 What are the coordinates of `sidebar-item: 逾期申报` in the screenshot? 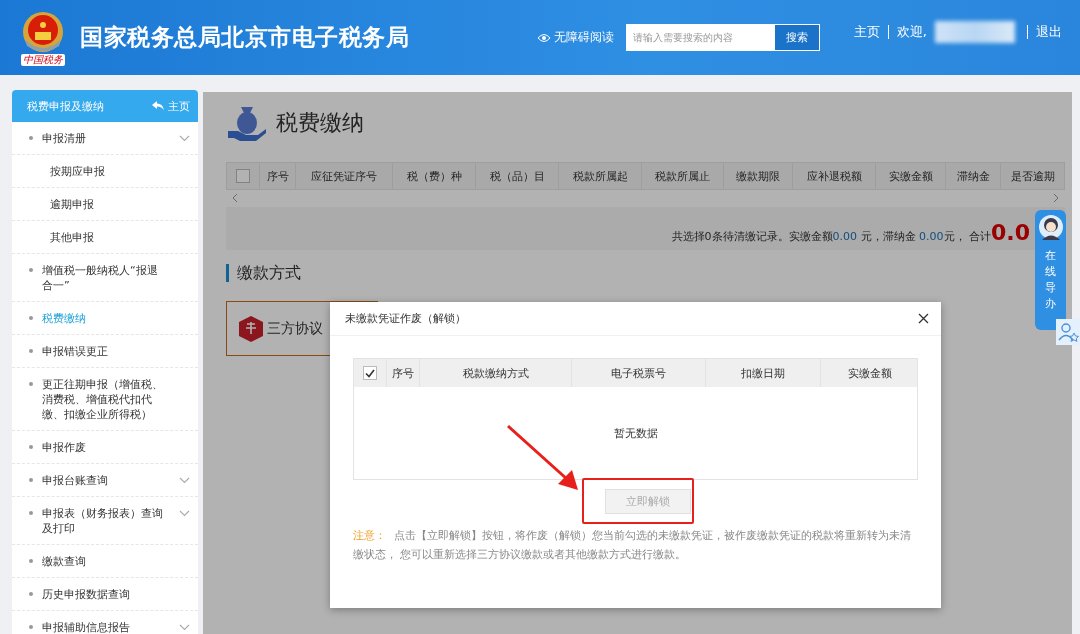 It's located at (105, 204).